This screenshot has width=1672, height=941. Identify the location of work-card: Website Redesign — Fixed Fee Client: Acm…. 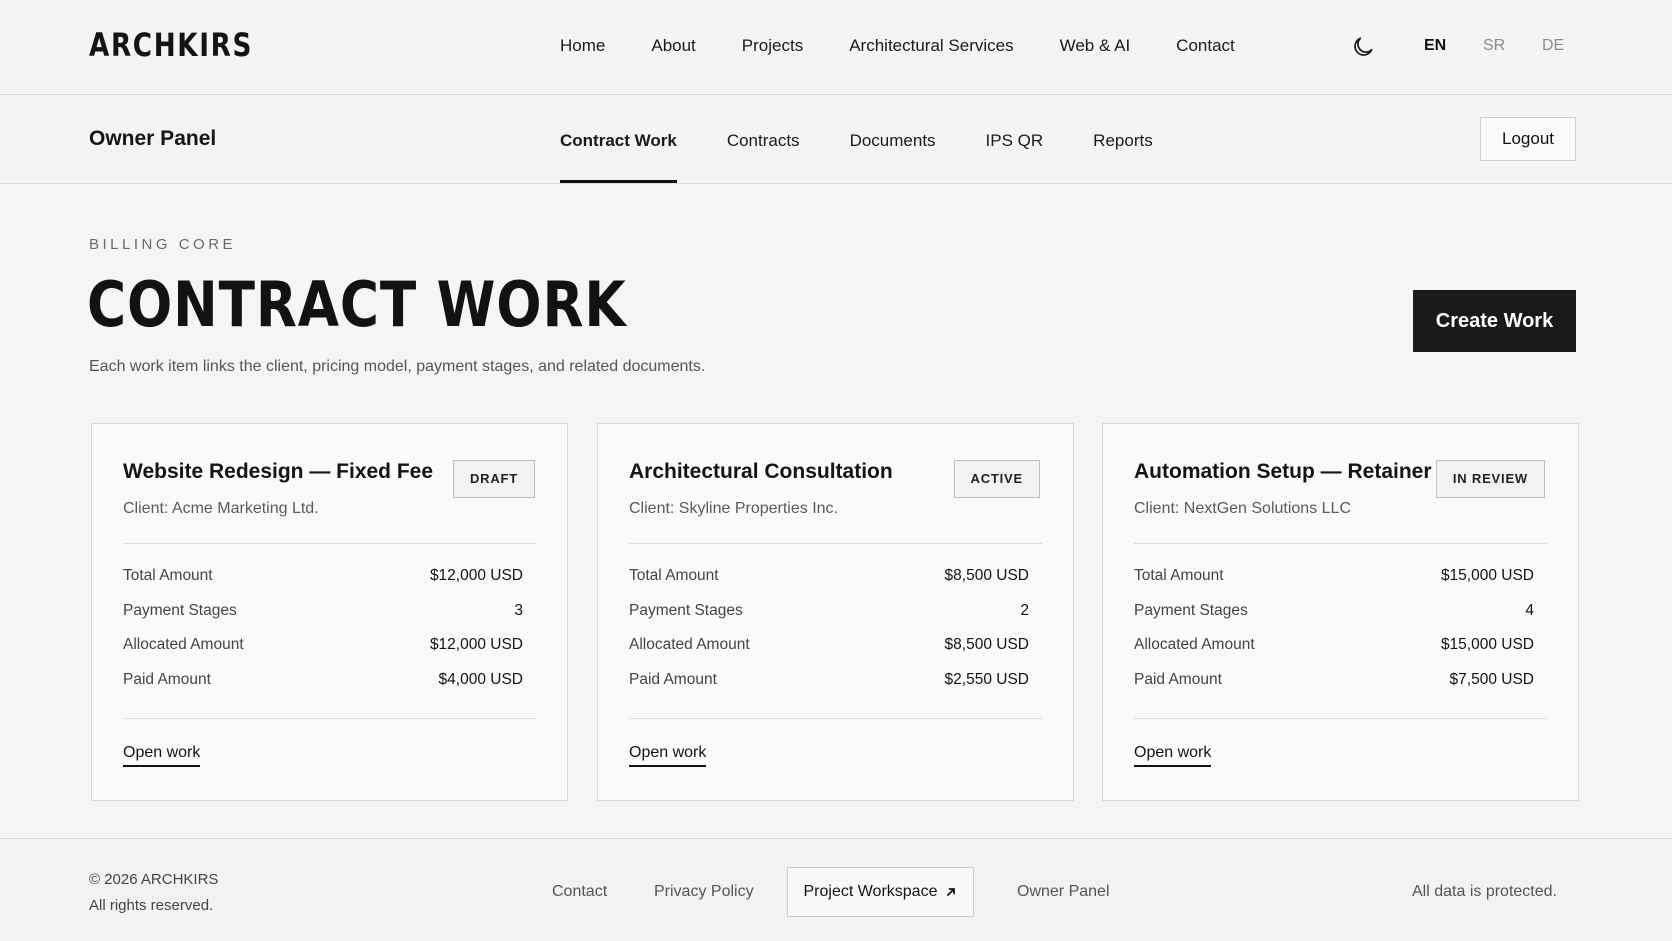
(329, 612).